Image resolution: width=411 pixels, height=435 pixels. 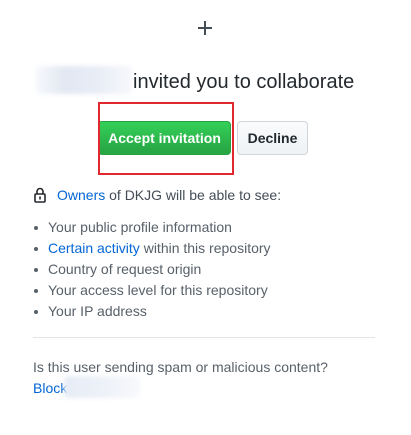 What do you see at coordinates (193, 195) in the screenshot?
I see `permissions-intro-text: of DKJG will be able to see:` at bounding box center [193, 195].